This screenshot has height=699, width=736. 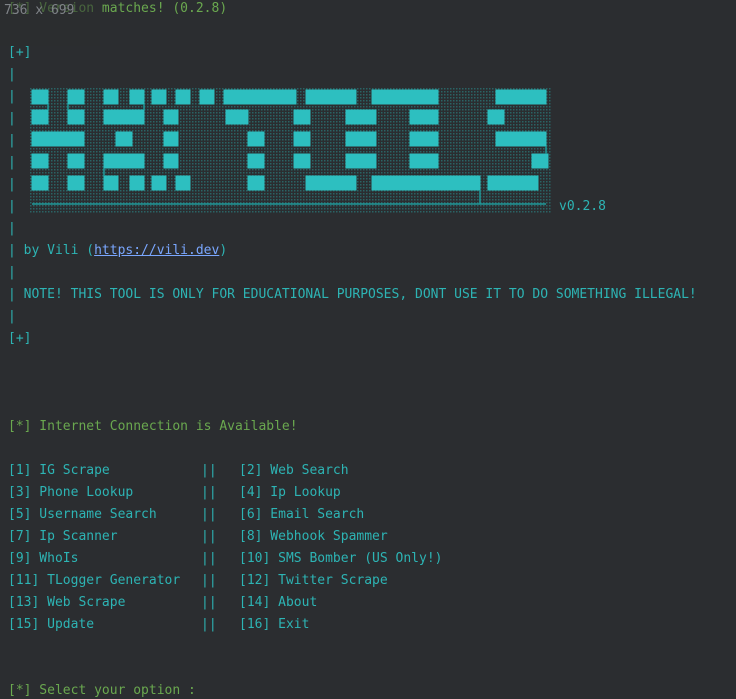 I want to click on menu-option: [5] Username Search, so click(x=82, y=514).